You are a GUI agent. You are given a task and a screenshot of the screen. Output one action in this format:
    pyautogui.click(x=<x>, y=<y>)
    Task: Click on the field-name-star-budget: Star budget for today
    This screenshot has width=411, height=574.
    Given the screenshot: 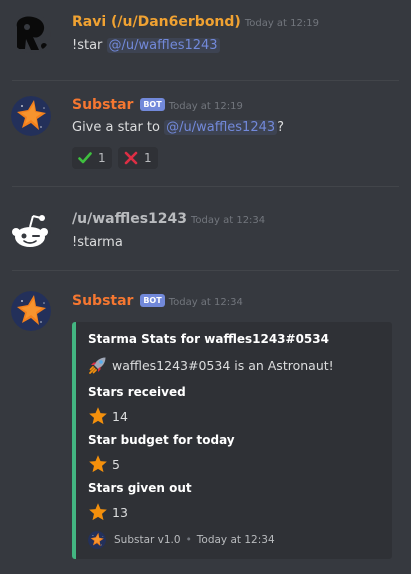 What is the action you would take?
    pyautogui.click(x=161, y=440)
    